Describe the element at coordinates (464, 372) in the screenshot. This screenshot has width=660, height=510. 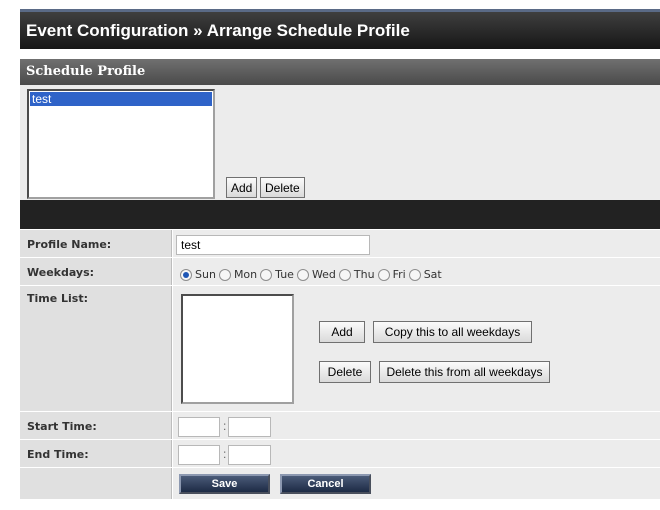
I see `delete-from-all-weekdays-button: Delete this from all weekdays` at that location.